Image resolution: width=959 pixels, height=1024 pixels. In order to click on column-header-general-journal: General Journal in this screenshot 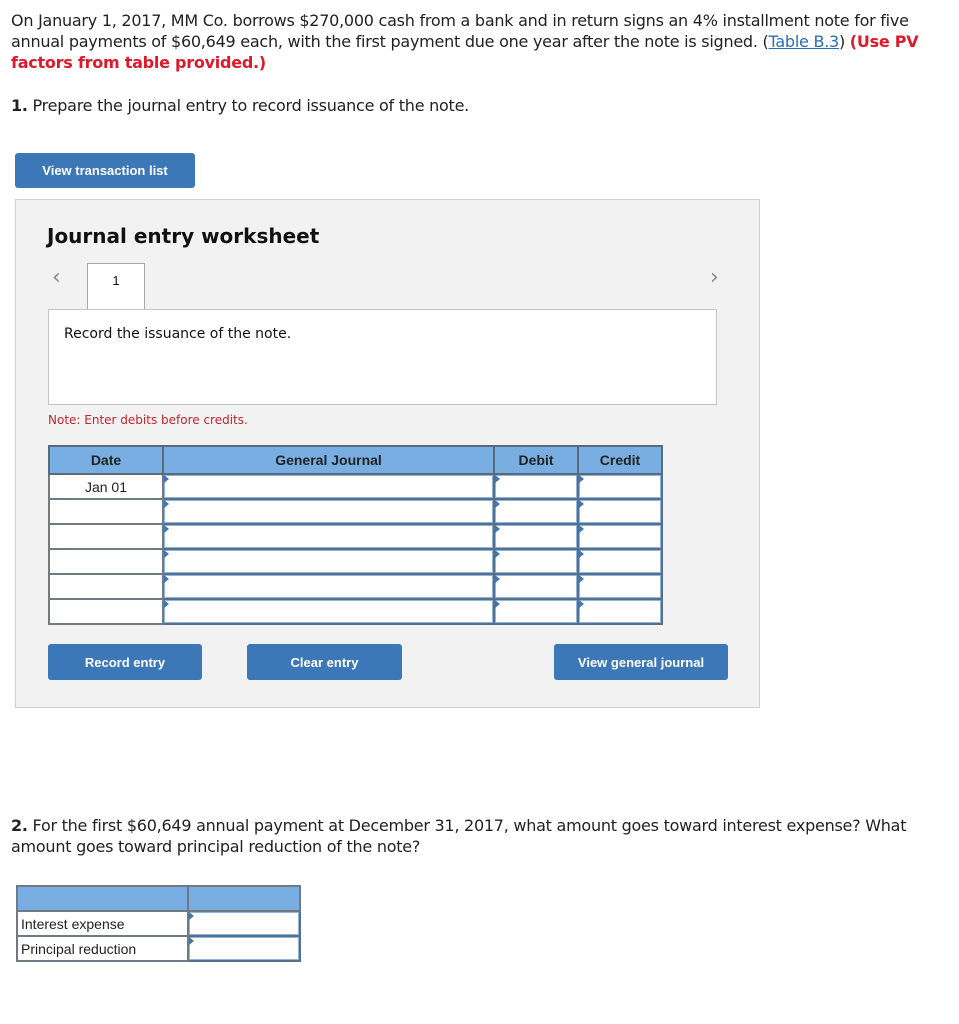, I will do `click(328, 460)`.